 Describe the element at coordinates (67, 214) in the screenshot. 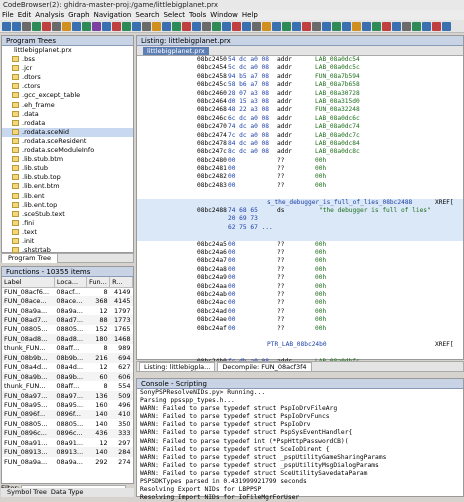

I see `tree-item: .sceStub.text` at that location.